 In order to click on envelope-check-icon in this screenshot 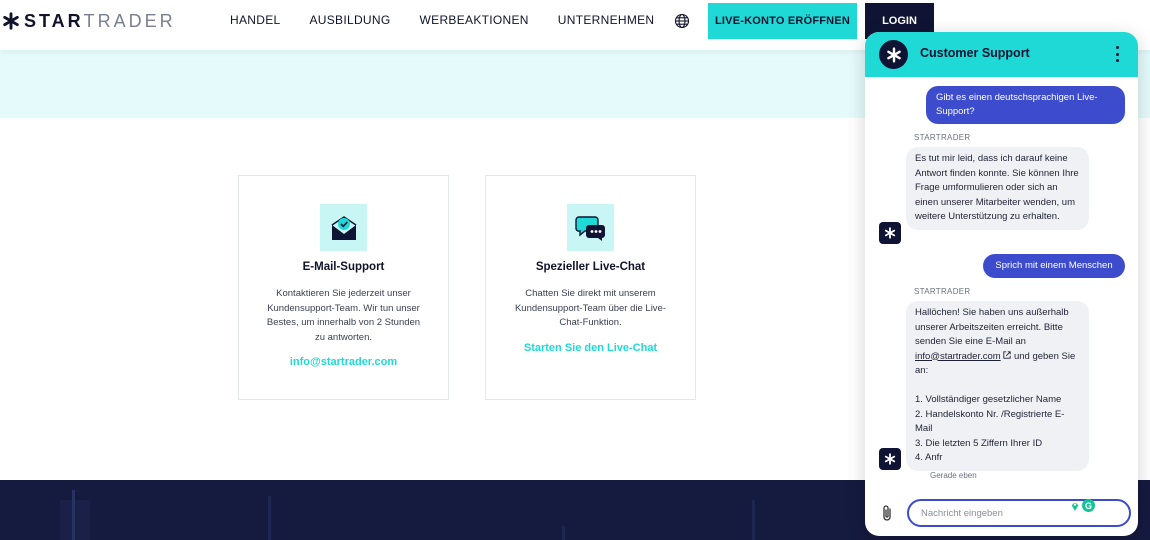, I will do `click(343, 227)`.